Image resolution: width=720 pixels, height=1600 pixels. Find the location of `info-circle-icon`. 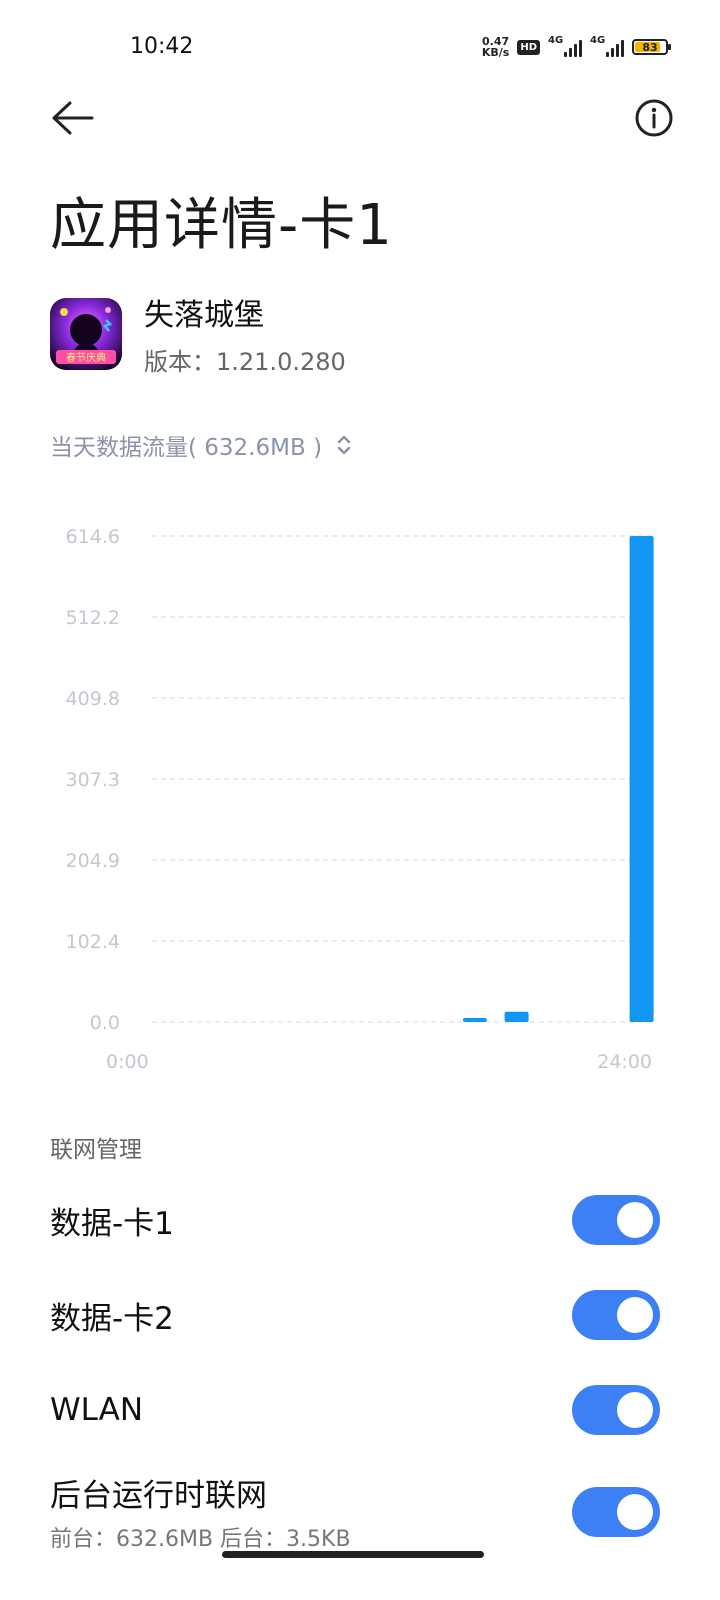

info-circle-icon is located at coordinates (654, 118).